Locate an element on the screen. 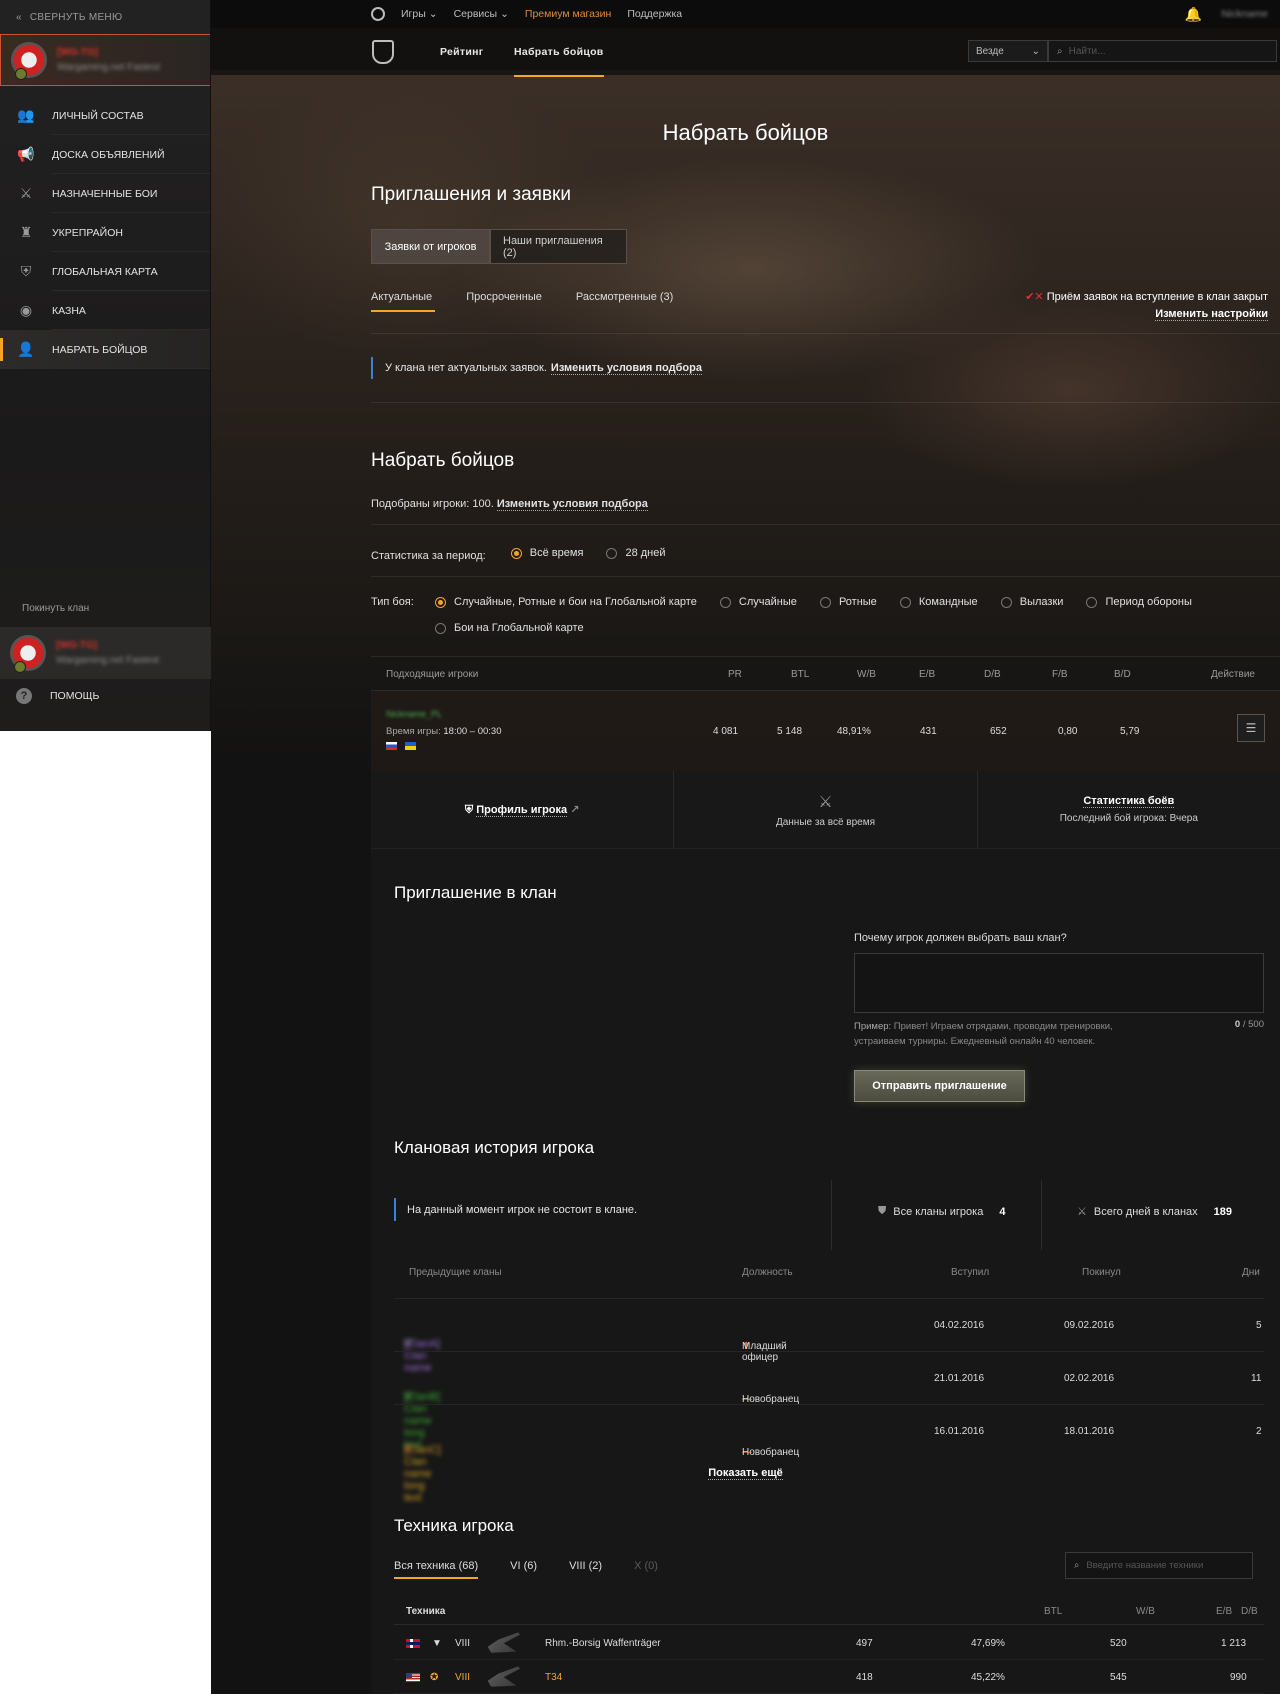 The image size is (1280, 1694). col-bd: B/D is located at coordinates (1122, 674).